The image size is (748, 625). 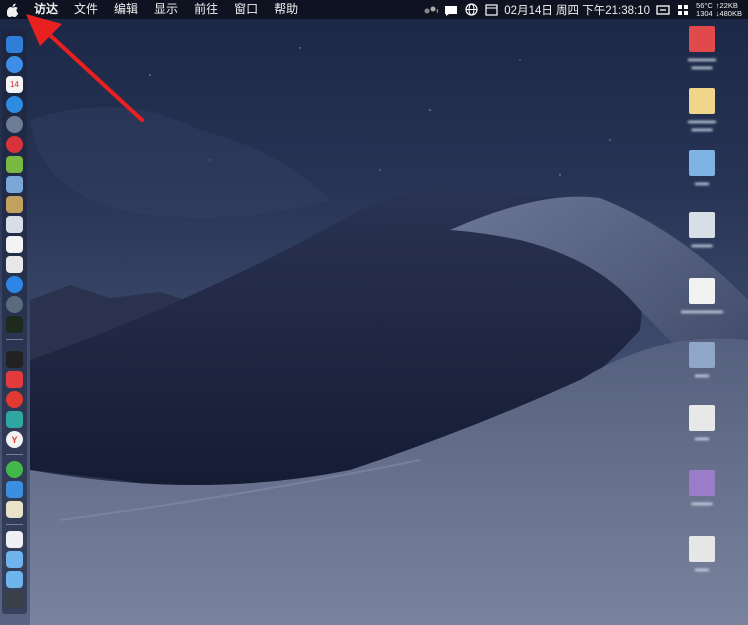 I want to click on menu-window: 窗口, so click(x=246, y=9).